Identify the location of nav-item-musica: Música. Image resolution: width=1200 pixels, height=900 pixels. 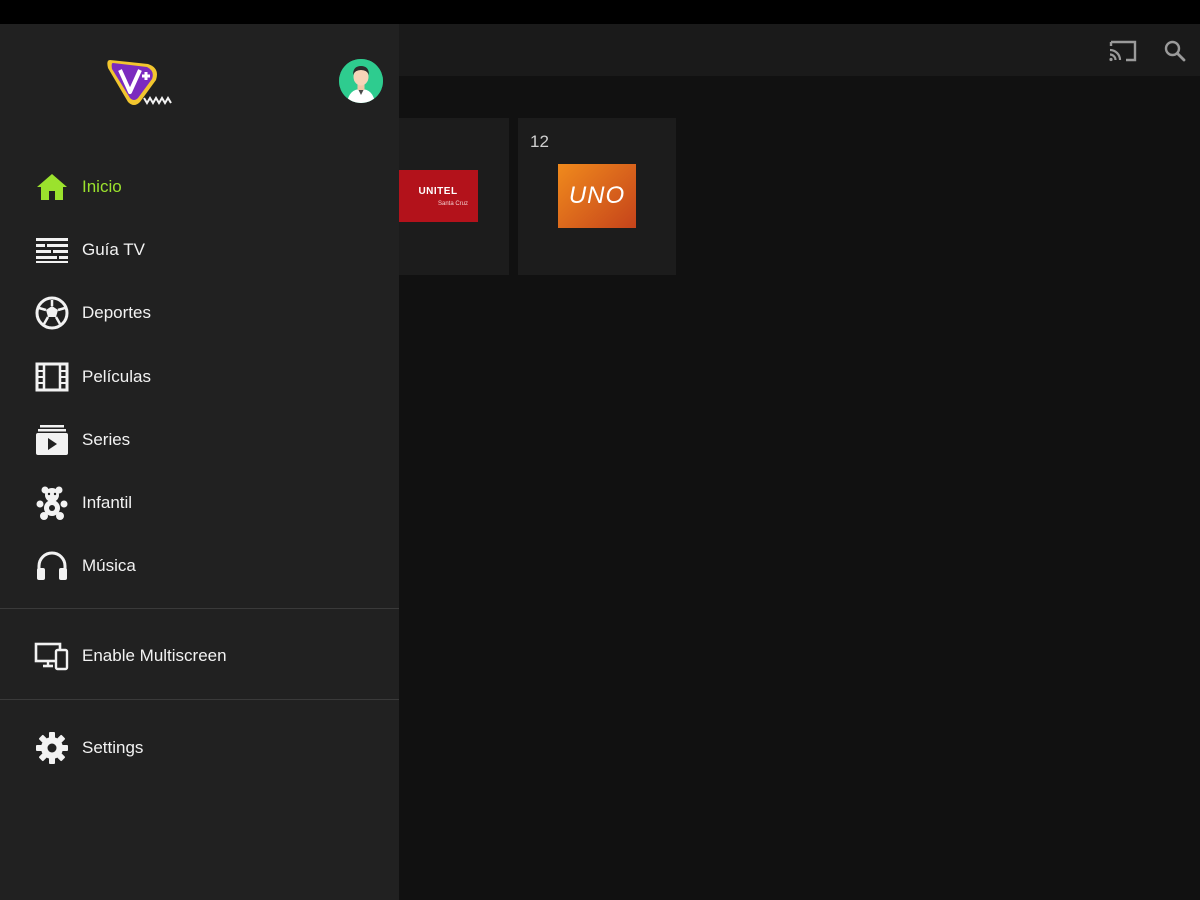
(199, 566).